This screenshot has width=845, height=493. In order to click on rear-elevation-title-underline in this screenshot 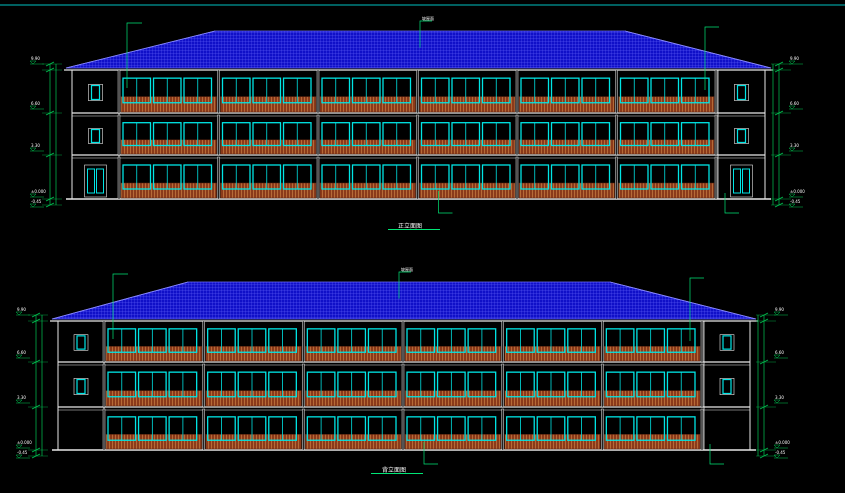, I will do `click(397, 473)`.